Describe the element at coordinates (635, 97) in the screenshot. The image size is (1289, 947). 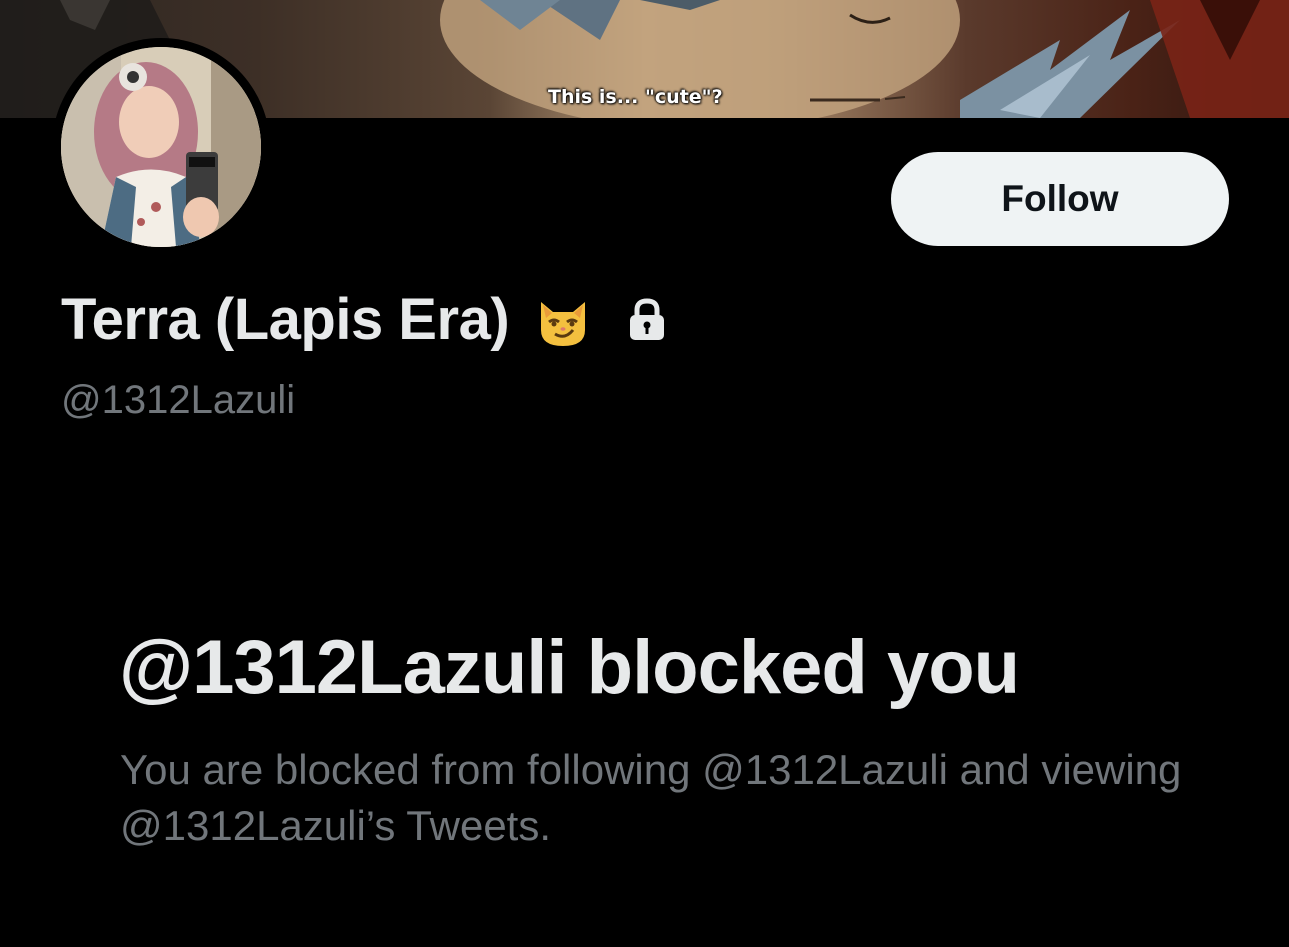
I see `banner-caption: This is... "cute"?` at that location.